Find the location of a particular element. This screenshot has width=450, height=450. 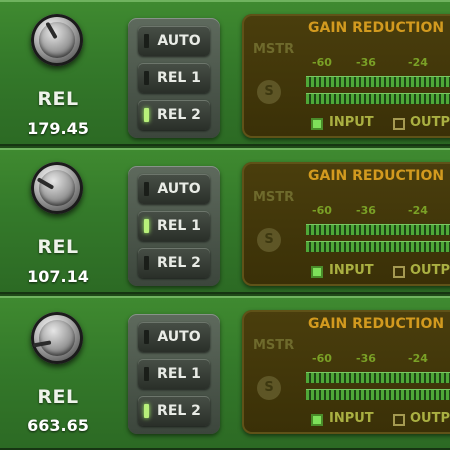

release-value: 107.14 is located at coordinates (58, 276).